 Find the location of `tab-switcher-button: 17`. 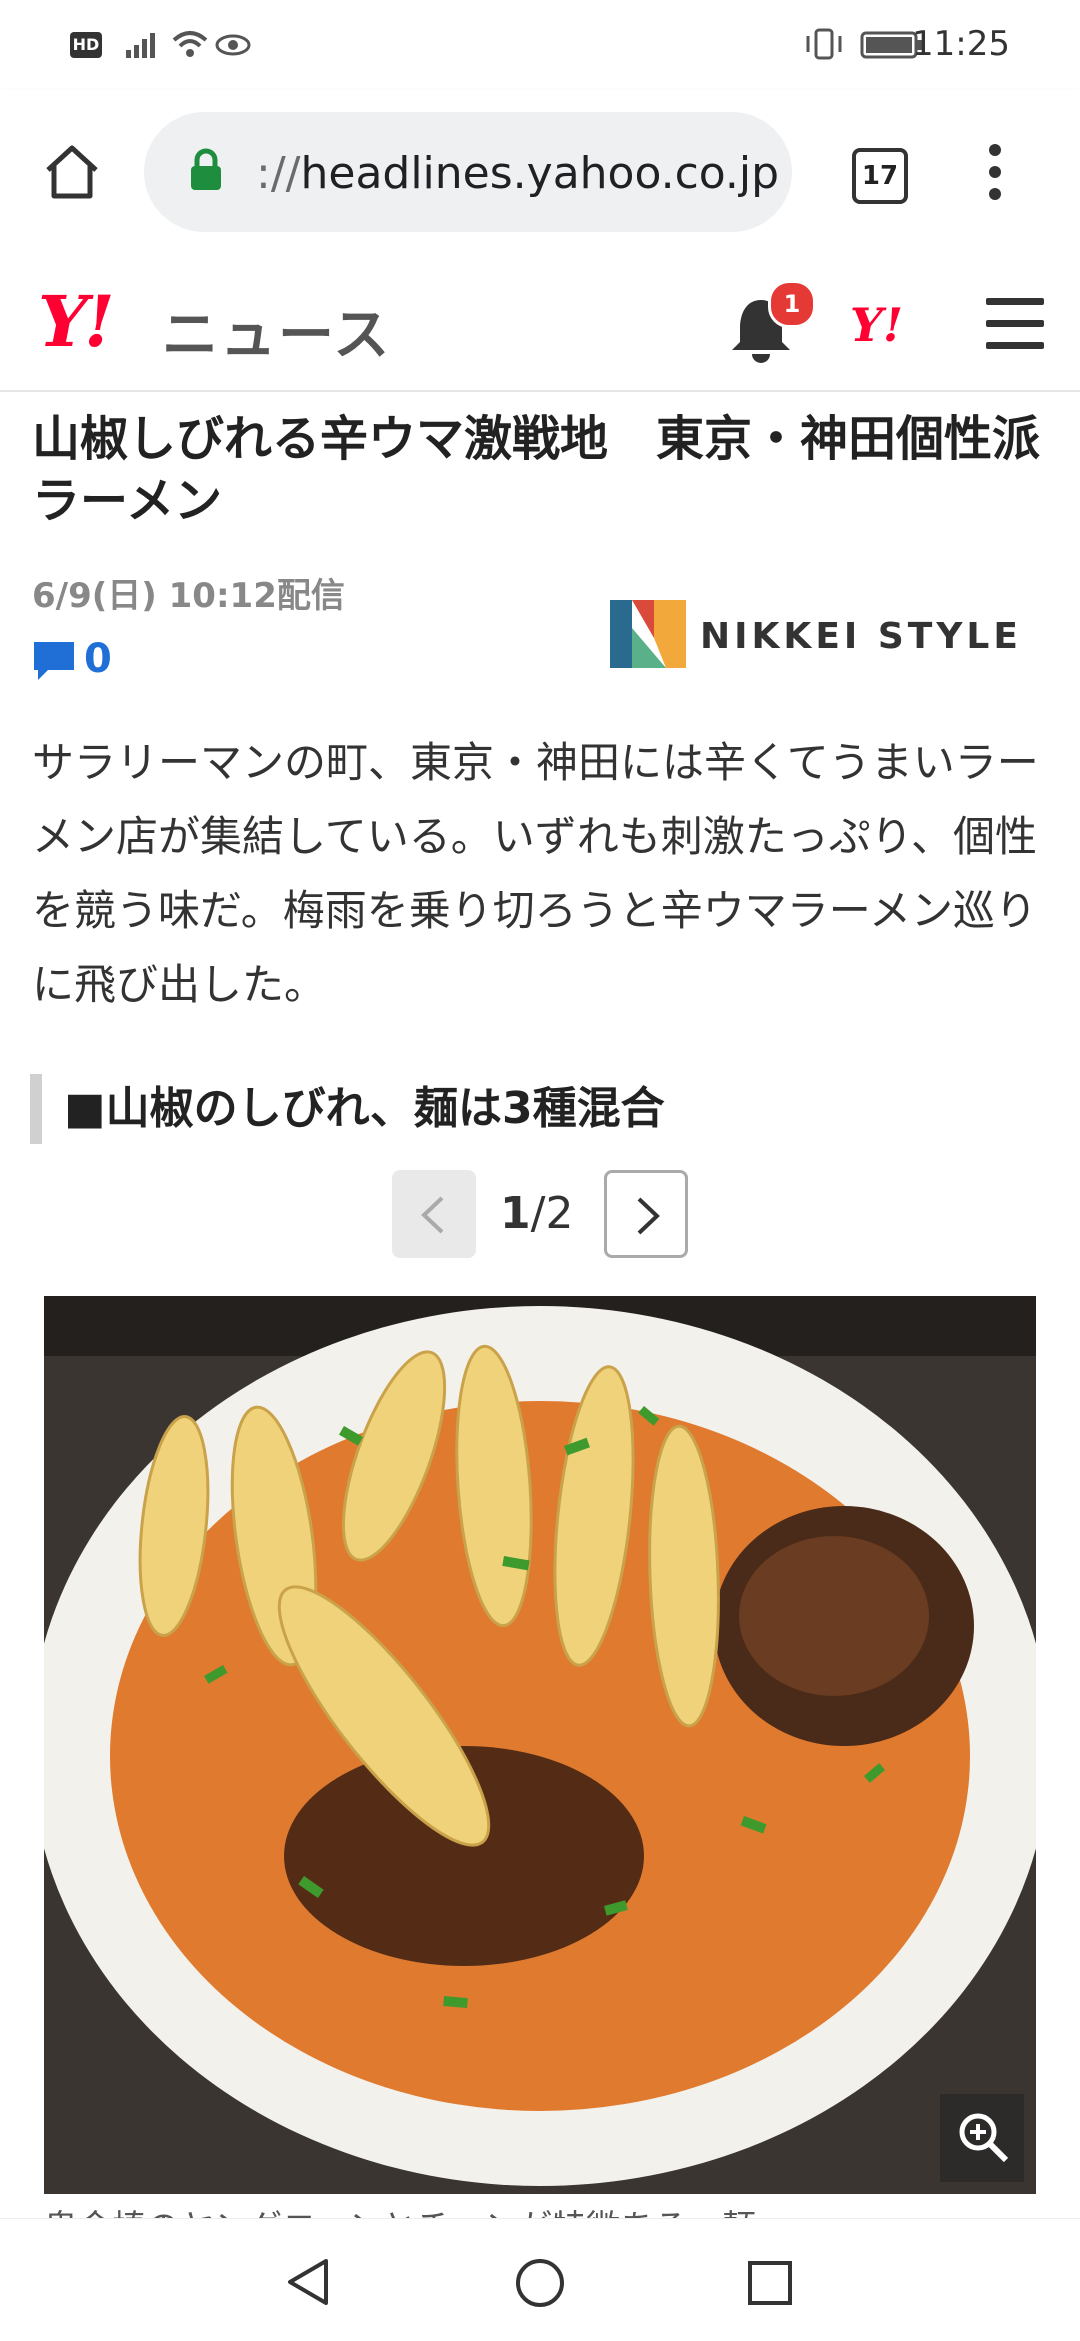

tab-switcher-button: 17 is located at coordinates (880, 176).